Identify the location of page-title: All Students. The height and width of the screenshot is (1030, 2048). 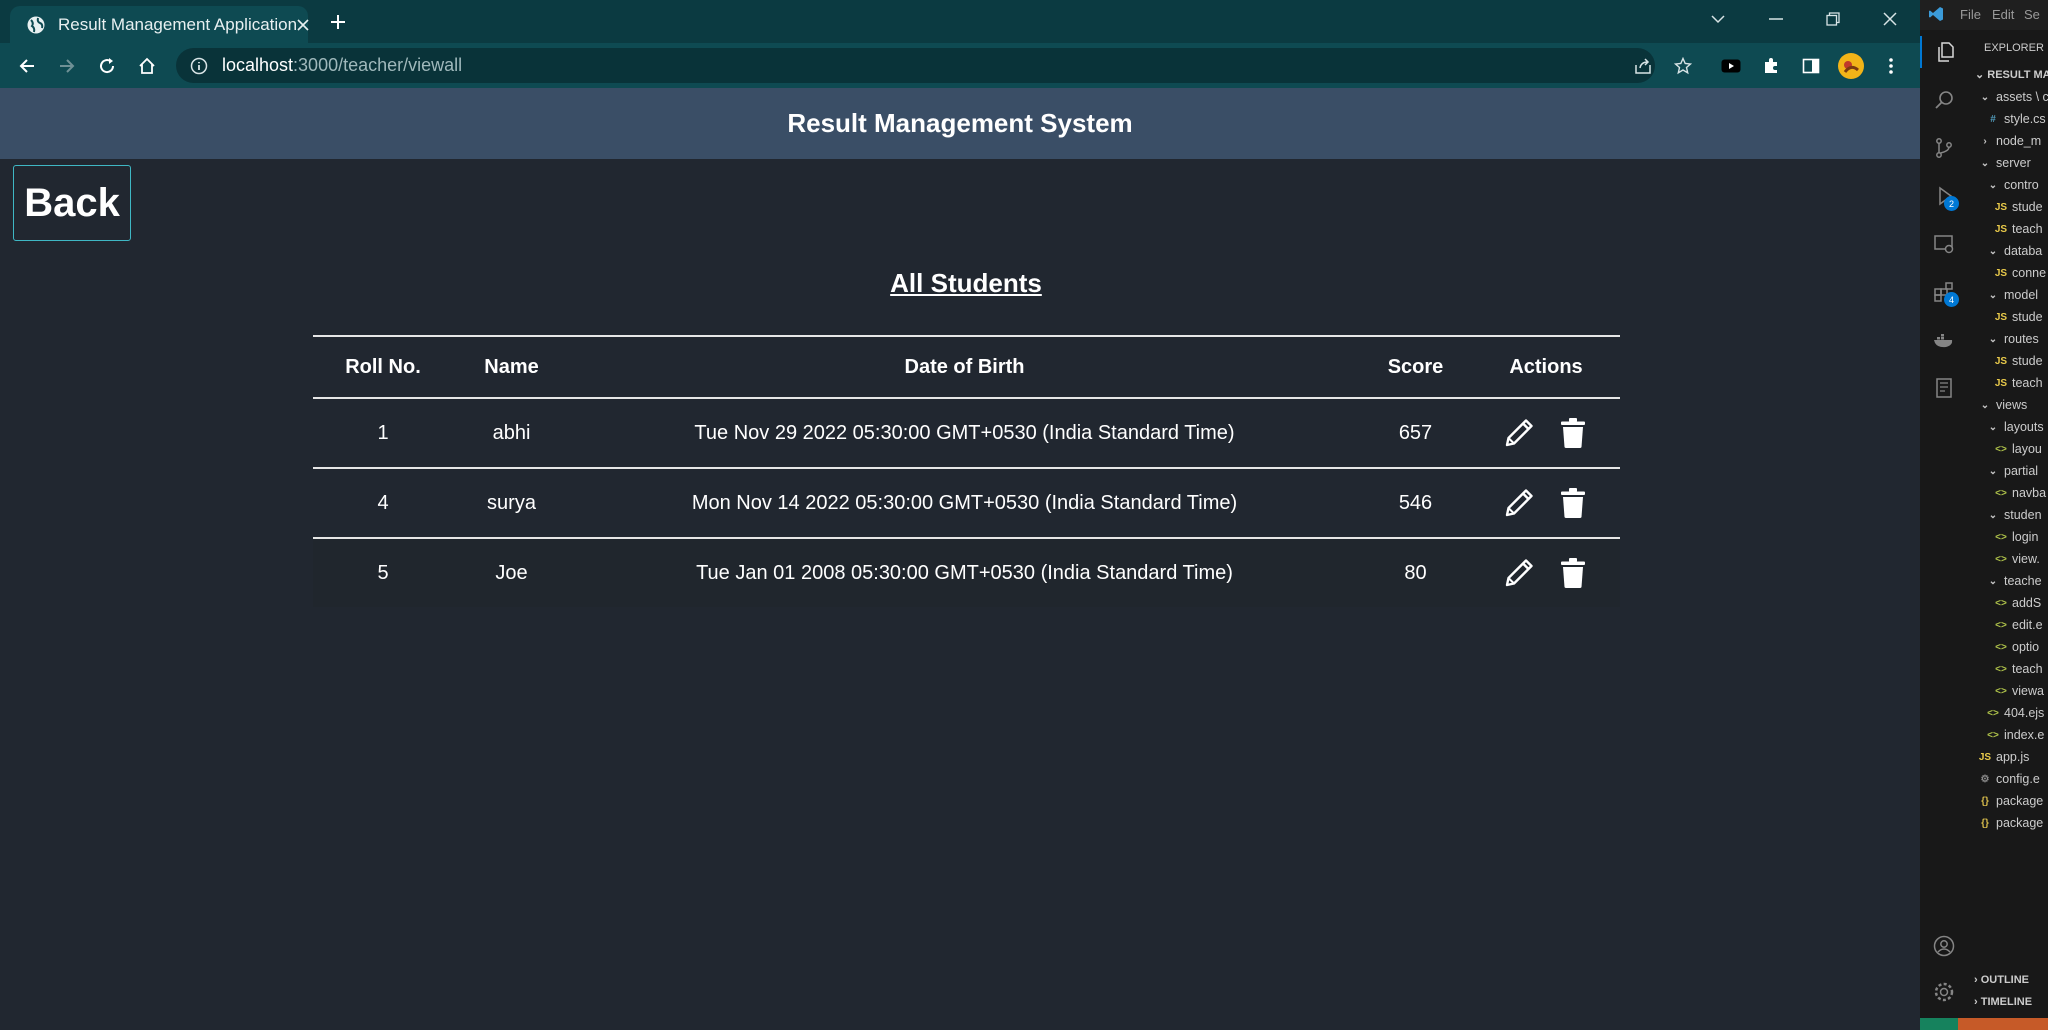
(966, 283).